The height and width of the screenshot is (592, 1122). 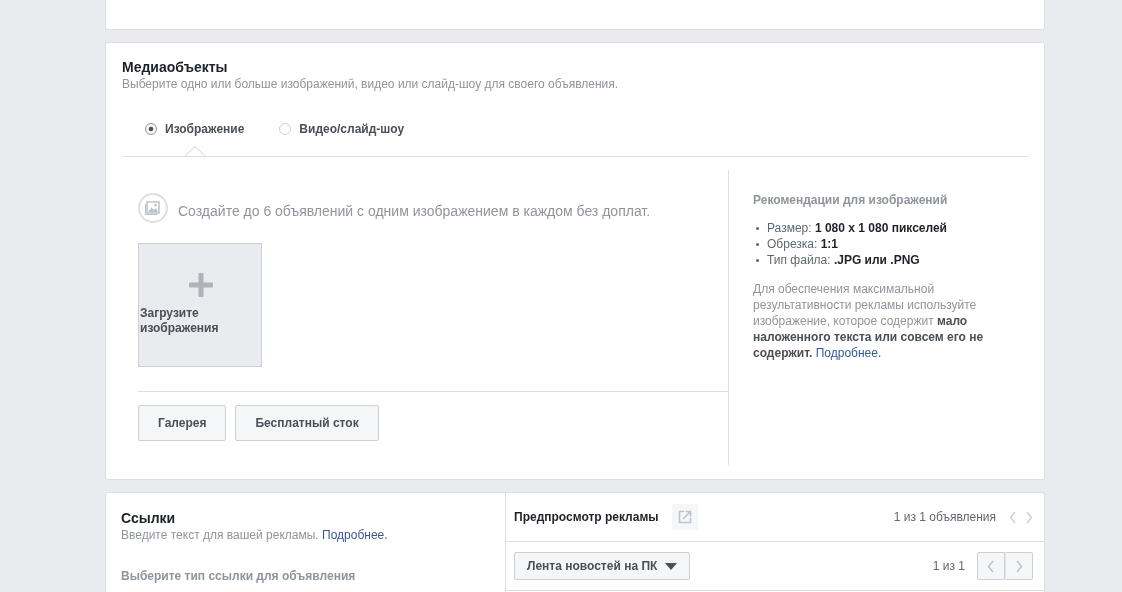 I want to click on placement-counter: 1 из 1, so click(x=948, y=566).